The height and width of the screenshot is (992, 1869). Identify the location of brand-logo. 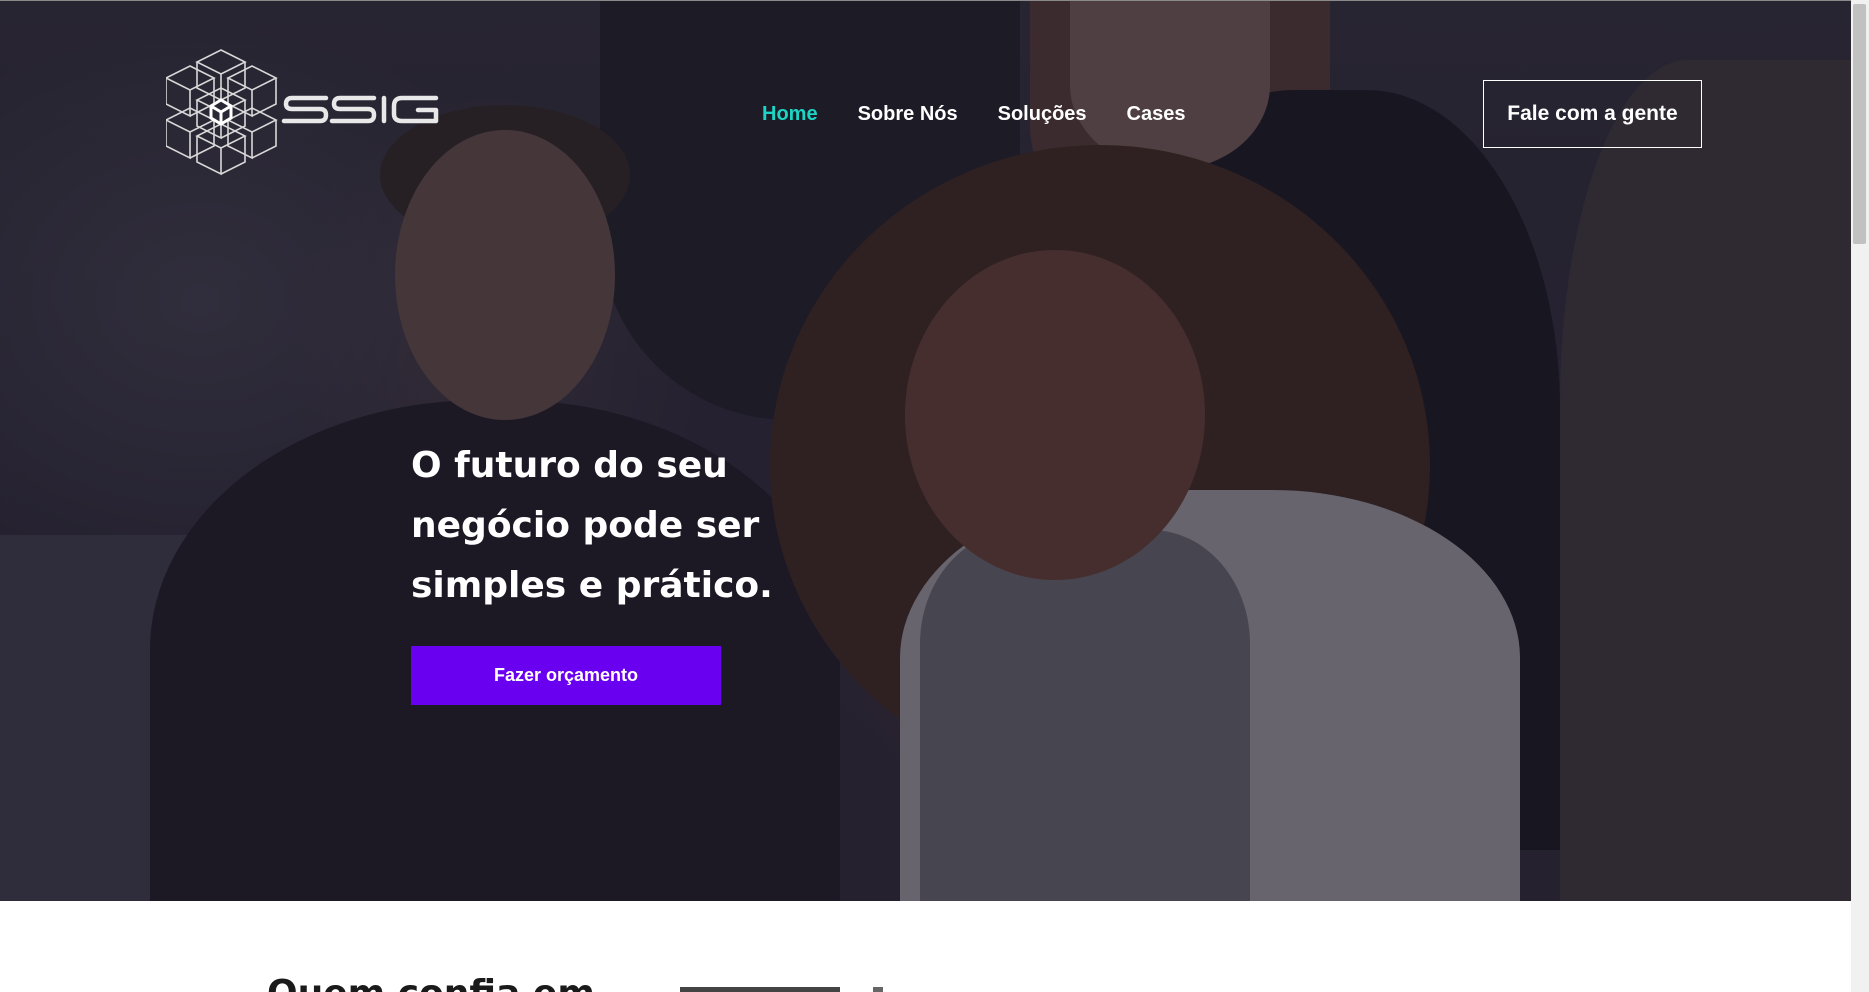
(306, 112).